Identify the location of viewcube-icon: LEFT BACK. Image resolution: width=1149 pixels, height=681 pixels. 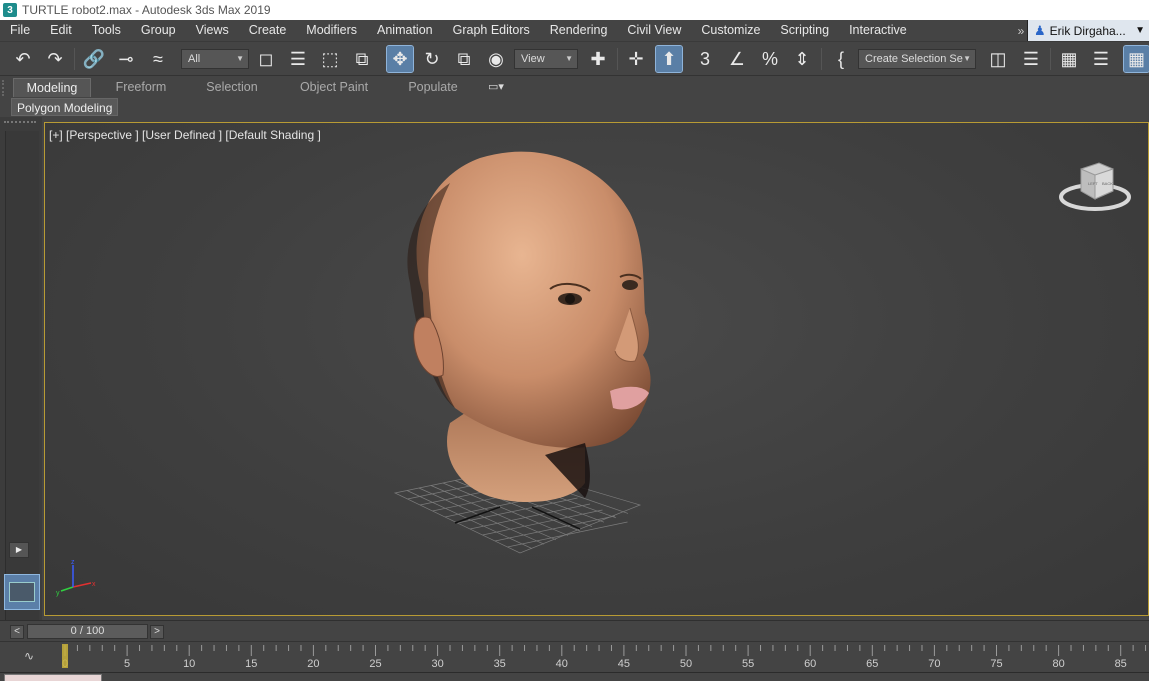
(1095, 185).